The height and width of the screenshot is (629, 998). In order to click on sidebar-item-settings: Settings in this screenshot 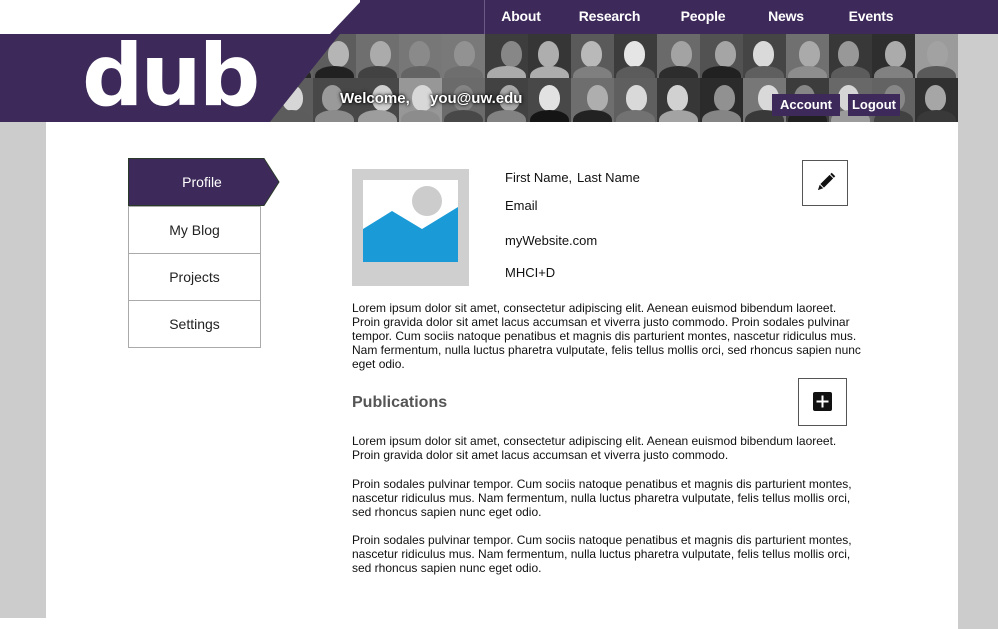, I will do `click(194, 324)`.